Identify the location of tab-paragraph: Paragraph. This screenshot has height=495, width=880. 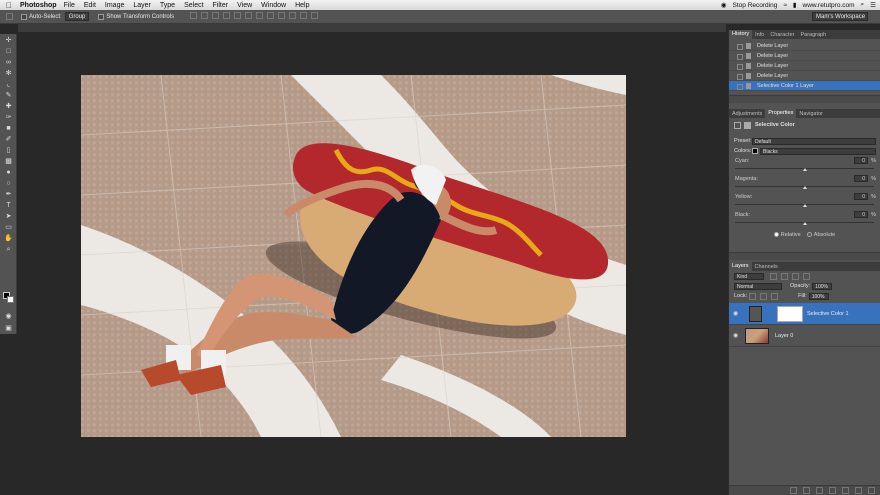
(813, 35).